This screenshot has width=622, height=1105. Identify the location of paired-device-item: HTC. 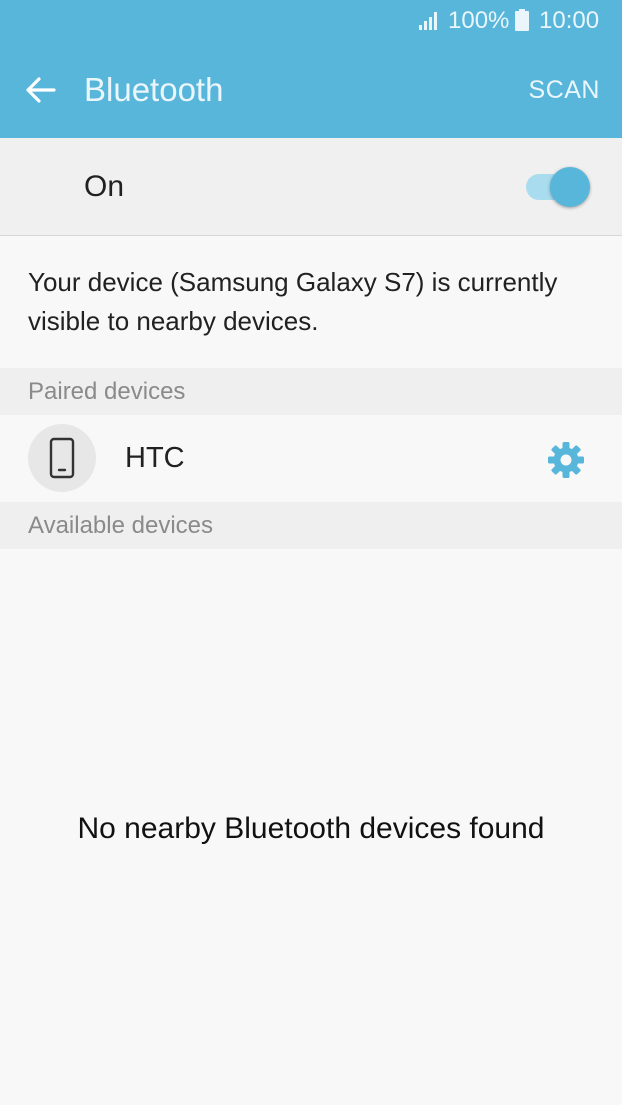
(311, 458).